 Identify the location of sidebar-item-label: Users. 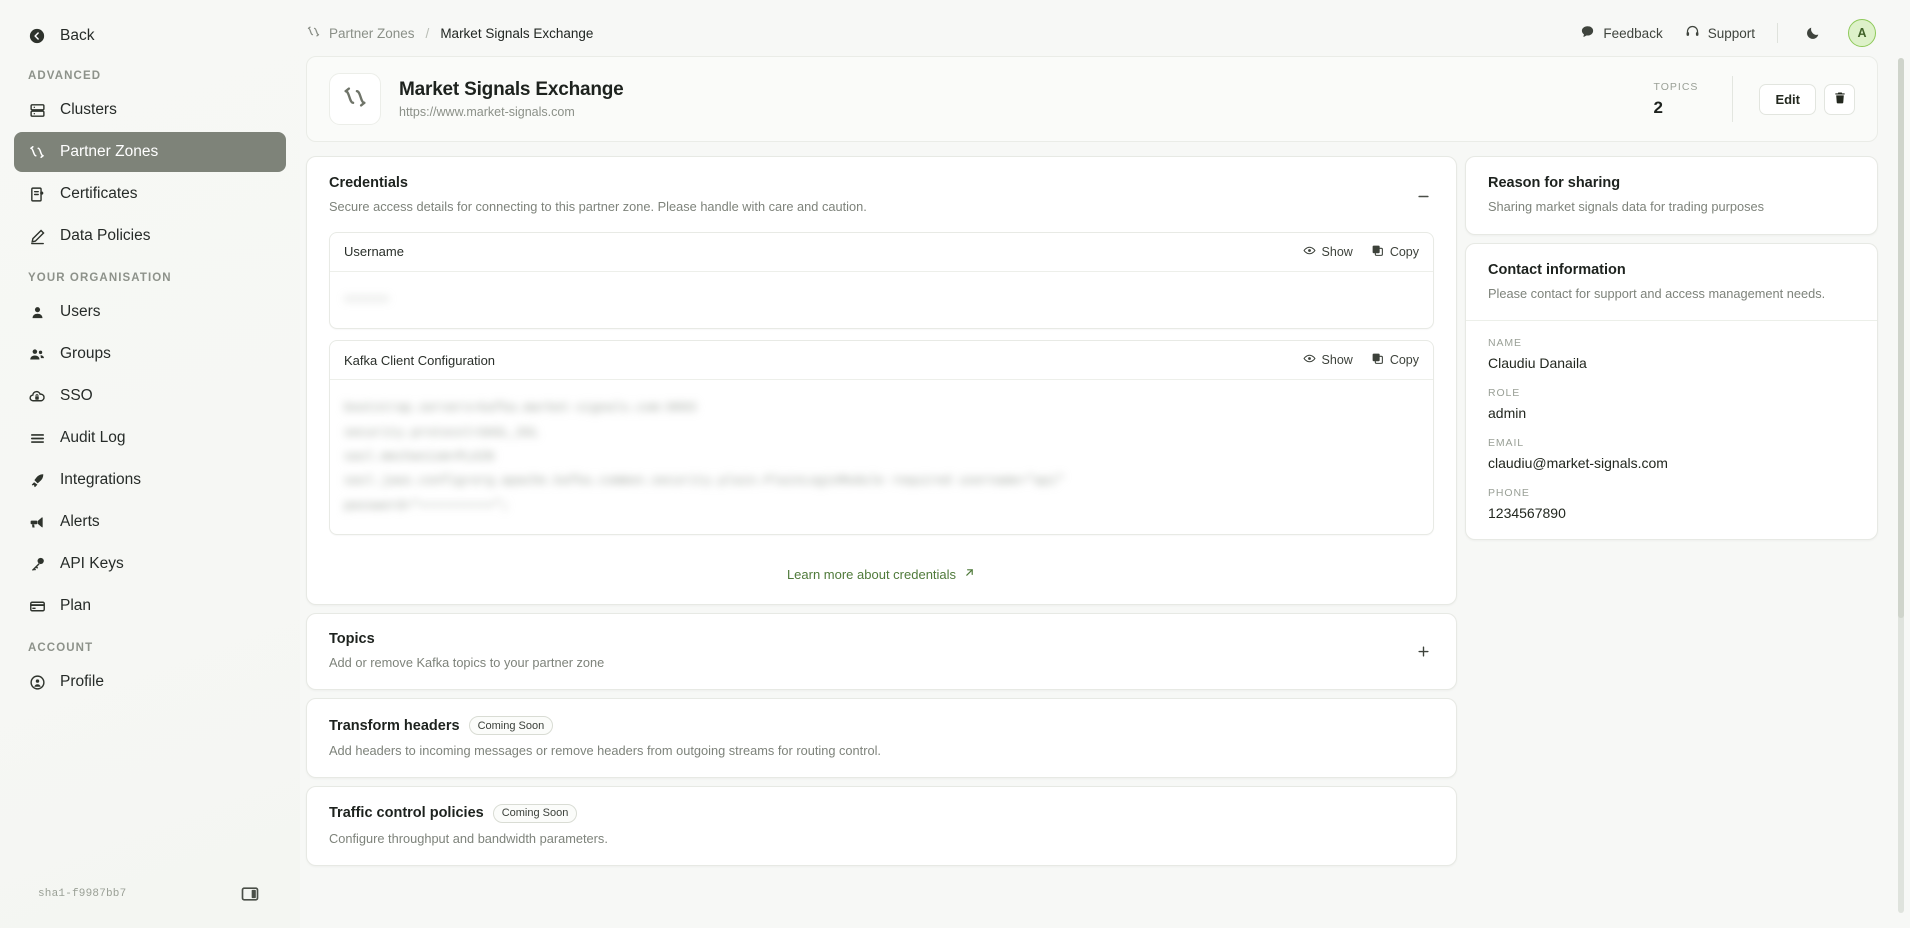
(80, 311).